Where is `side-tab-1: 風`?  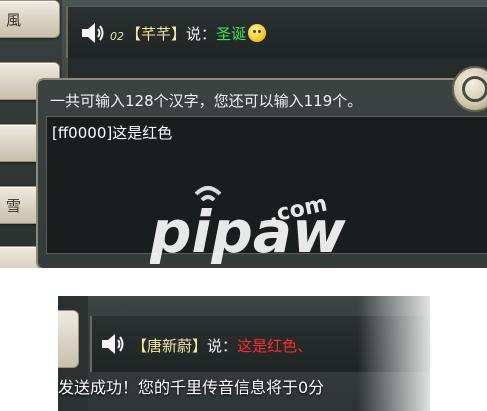
side-tab-1: 風 is located at coordinates (30, 19).